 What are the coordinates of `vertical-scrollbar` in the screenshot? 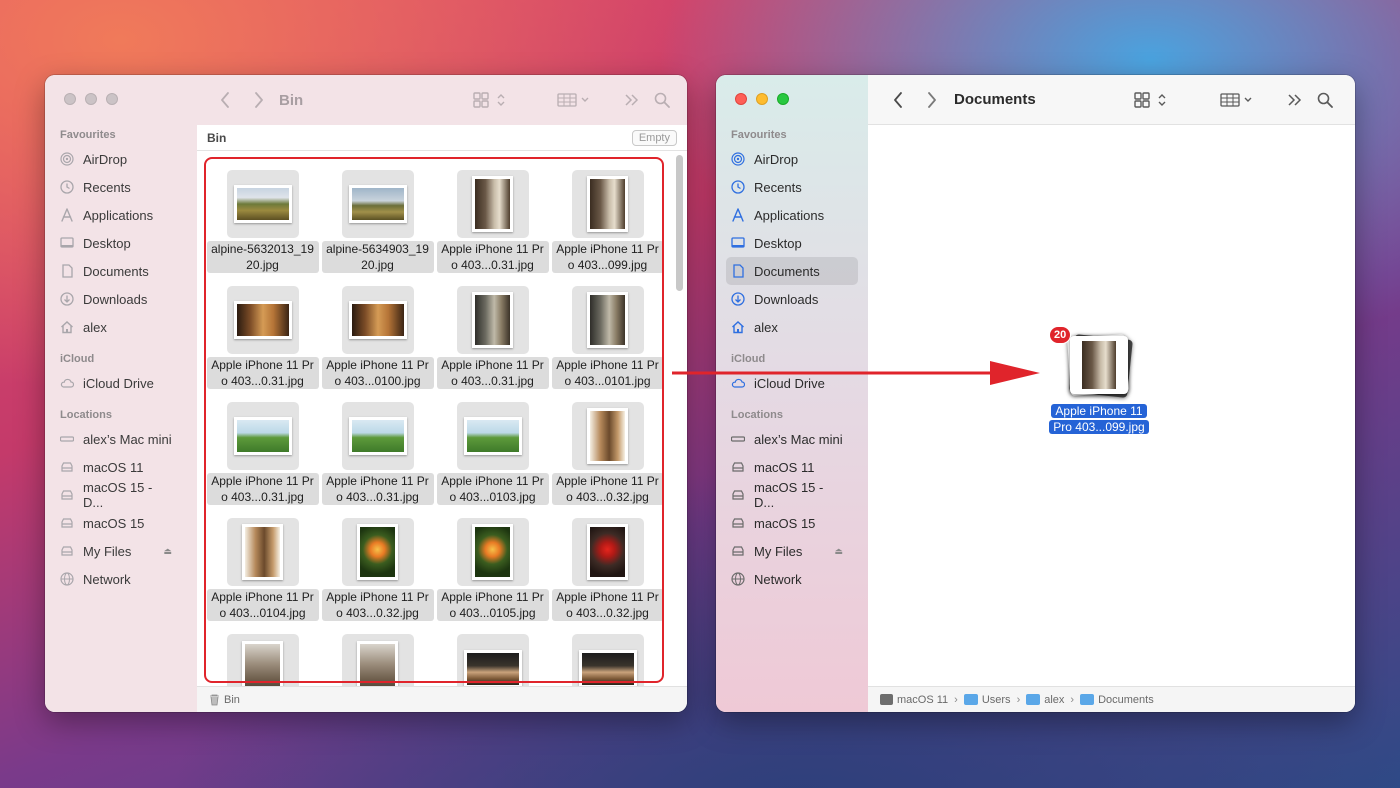 It's located at (679, 418).